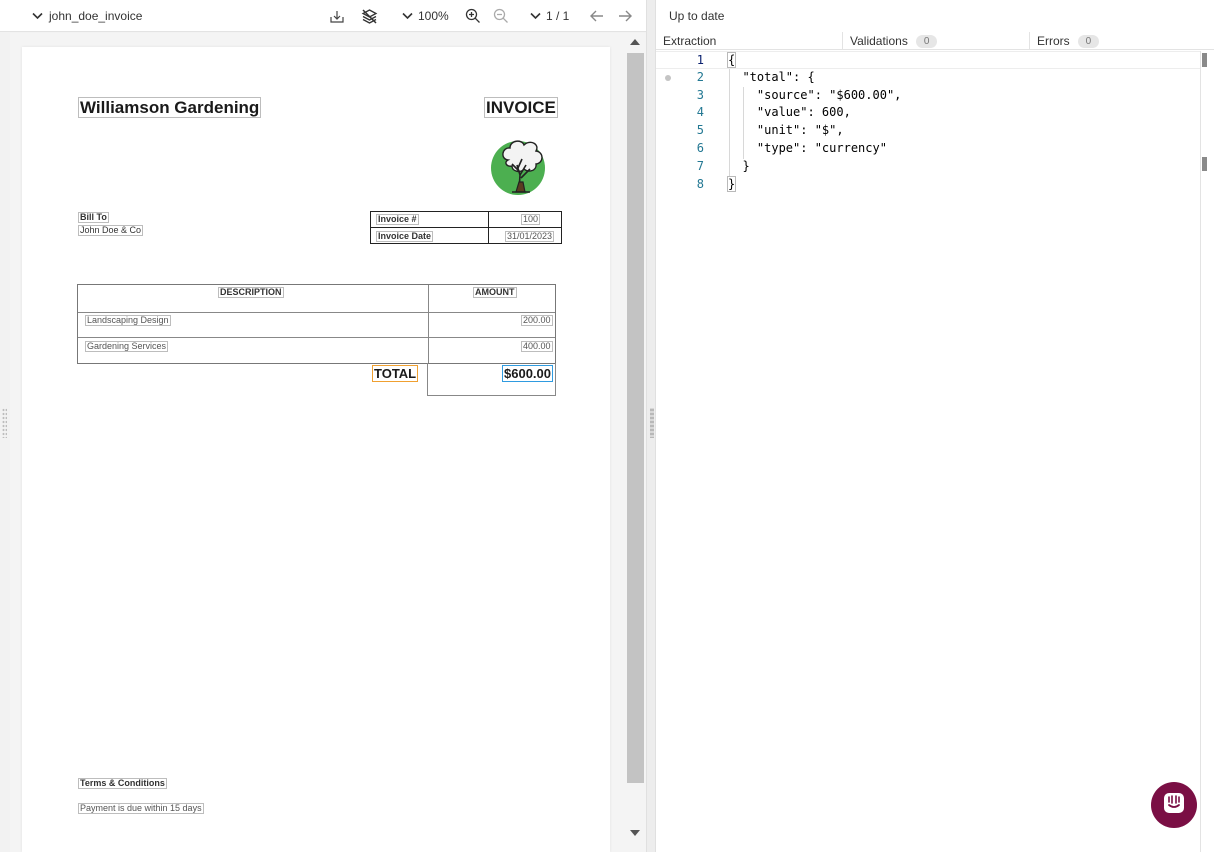  What do you see at coordinates (700, 112) in the screenshot?
I see `line-number: 4` at bounding box center [700, 112].